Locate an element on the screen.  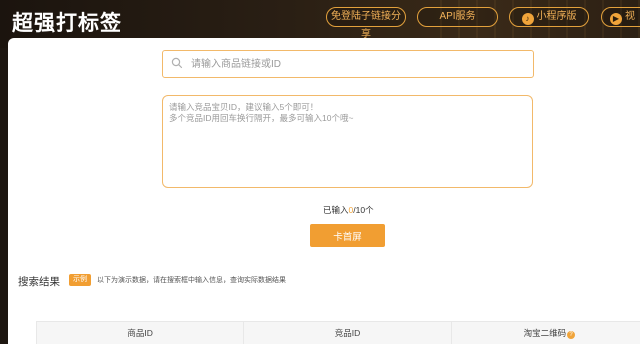
column-header-competitor-id: 竞品ID is located at coordinates (348, 333).